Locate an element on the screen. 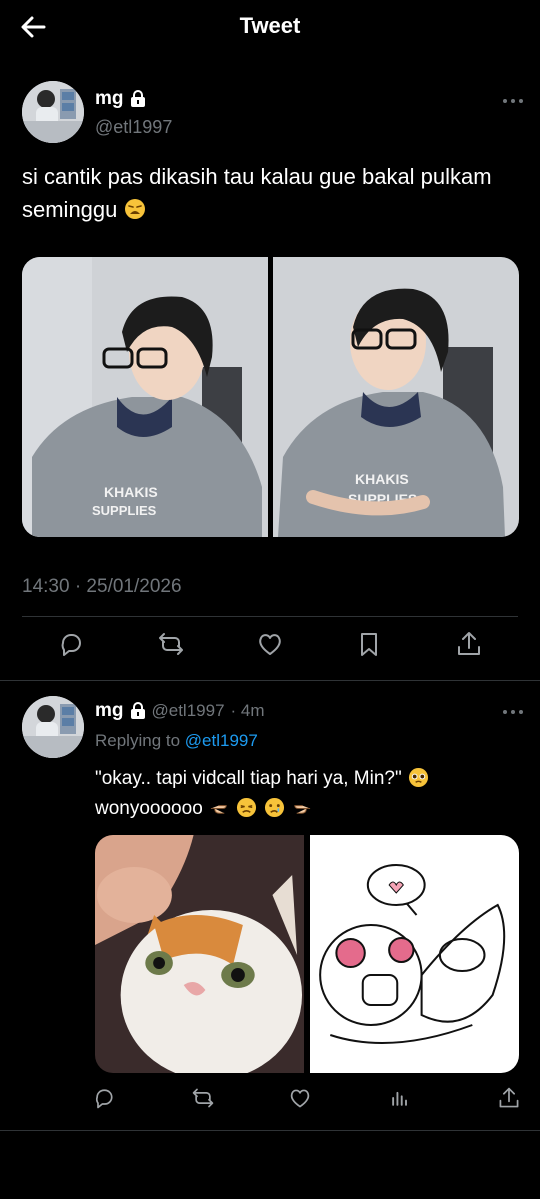 Image resolution: width=540 pixels, height=1199 pixels. reply-author-row: mg @etl1997 · 4m is located at coordinates (180, 711).